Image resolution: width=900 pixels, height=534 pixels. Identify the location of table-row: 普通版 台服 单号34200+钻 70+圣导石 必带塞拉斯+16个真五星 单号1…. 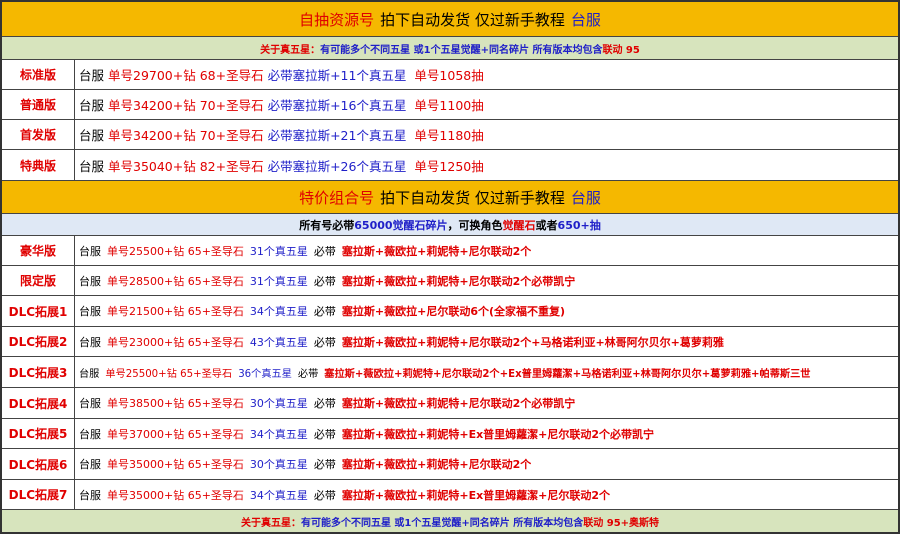
(450, 105).